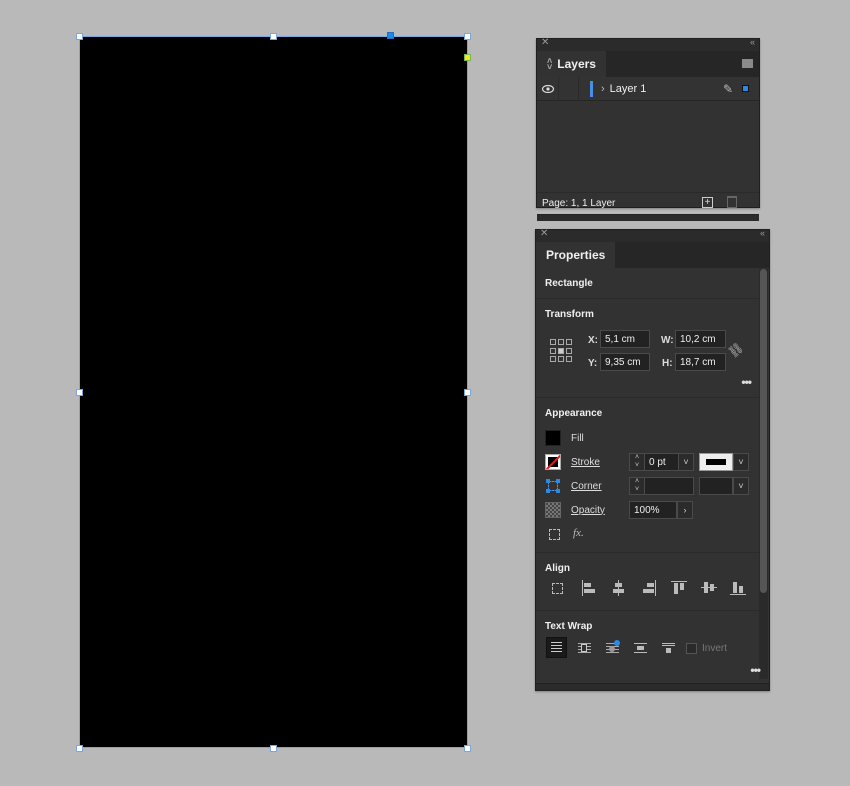 The image size is (850, 786). I want to click on corner-shape-field, so click(716, 486).